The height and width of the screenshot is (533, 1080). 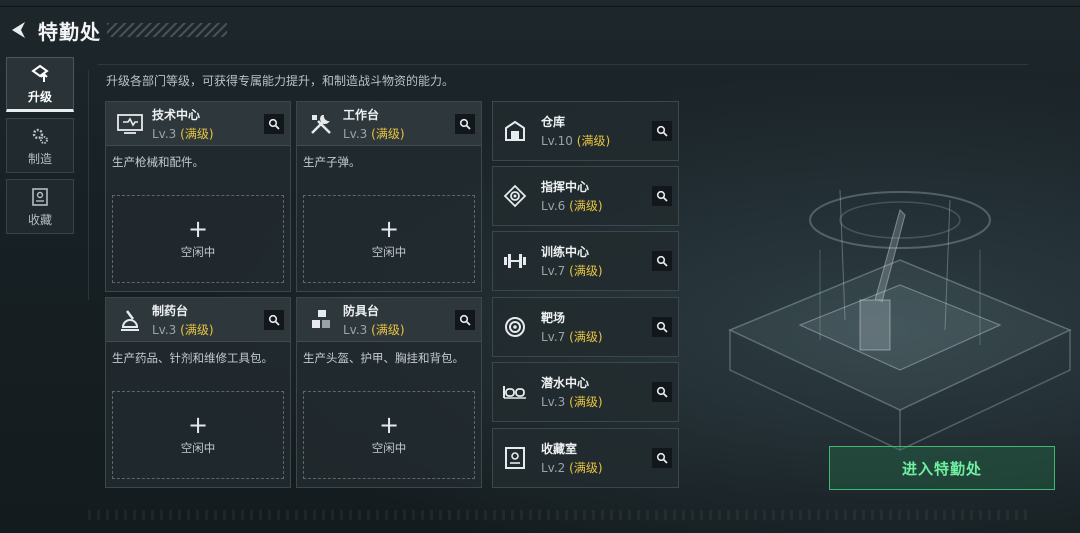 I want to click on gears-icon, so click(x=40, y=136).